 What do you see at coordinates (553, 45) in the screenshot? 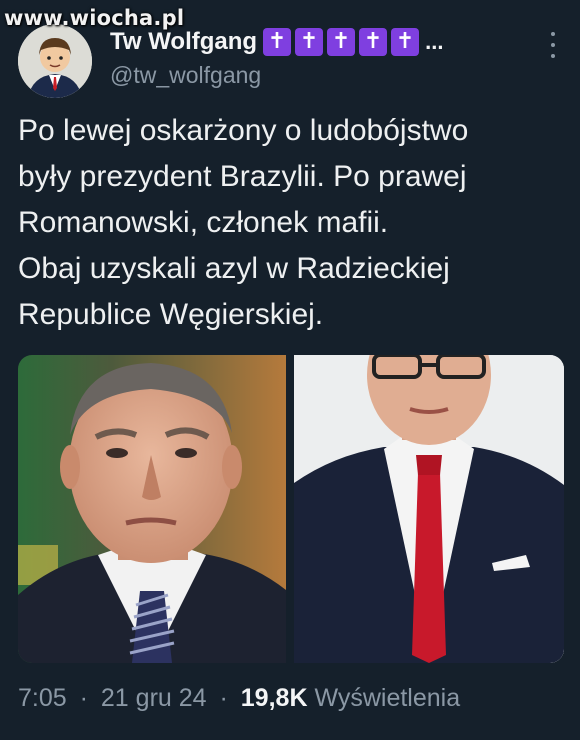
I see `more-vertical-icon` at bounding box center [553, 45].